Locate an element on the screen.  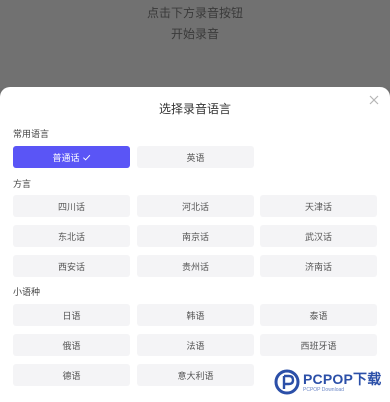
option-dongbei: 东北话 is located at coordinates (71, 236).